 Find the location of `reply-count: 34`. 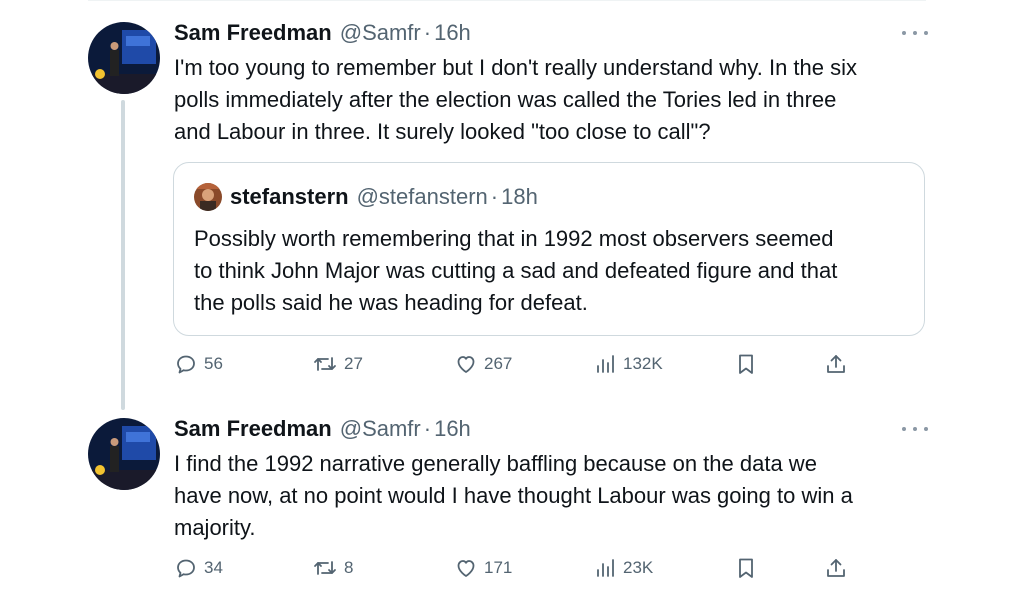

reply-count: 34 is located at coordinates (213, 567).